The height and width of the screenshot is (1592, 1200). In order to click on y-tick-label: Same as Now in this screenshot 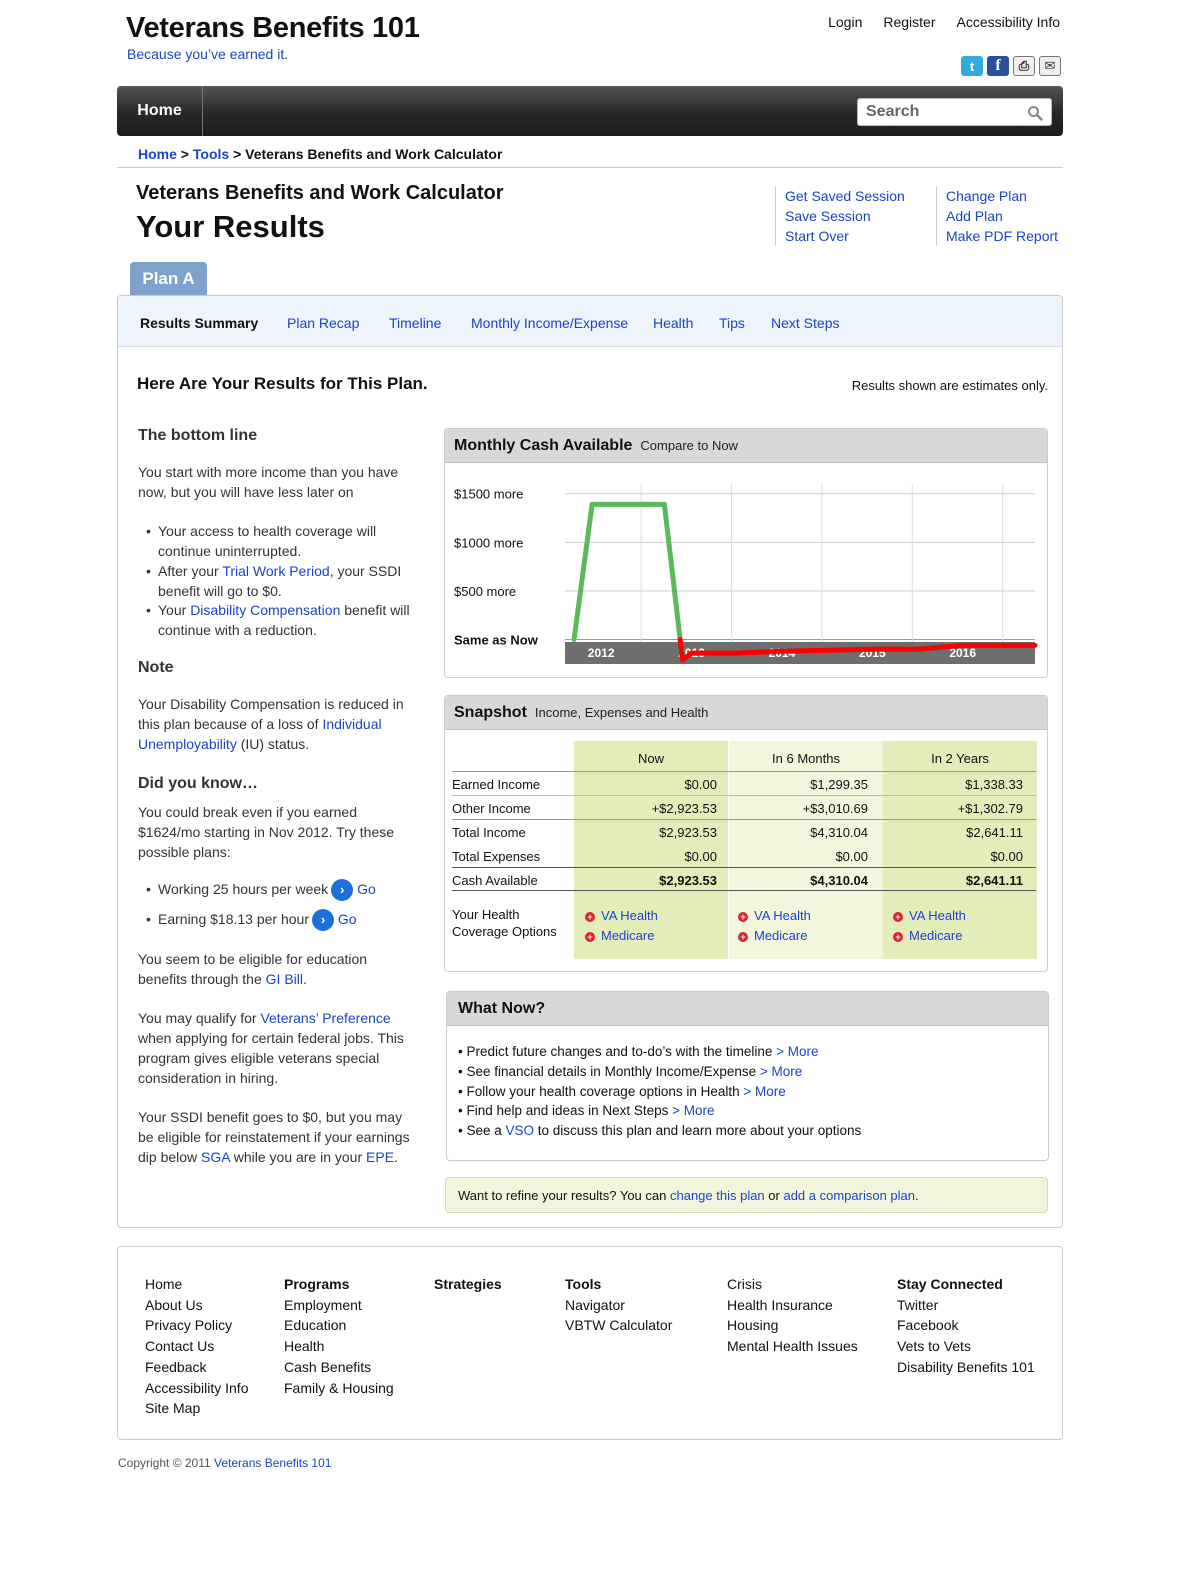, I will do `click(496, 640)`.